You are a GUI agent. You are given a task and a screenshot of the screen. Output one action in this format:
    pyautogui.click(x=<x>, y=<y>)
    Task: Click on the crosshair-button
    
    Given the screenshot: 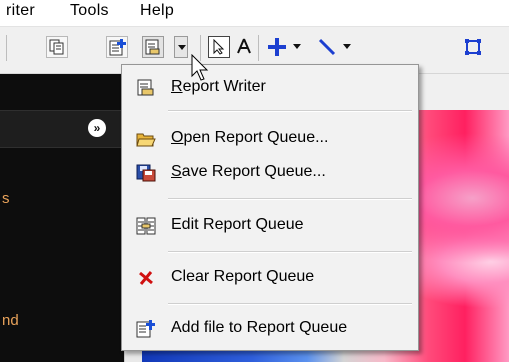 What is the action you would take?
    pyautogui.click(x=277, y=47)
    